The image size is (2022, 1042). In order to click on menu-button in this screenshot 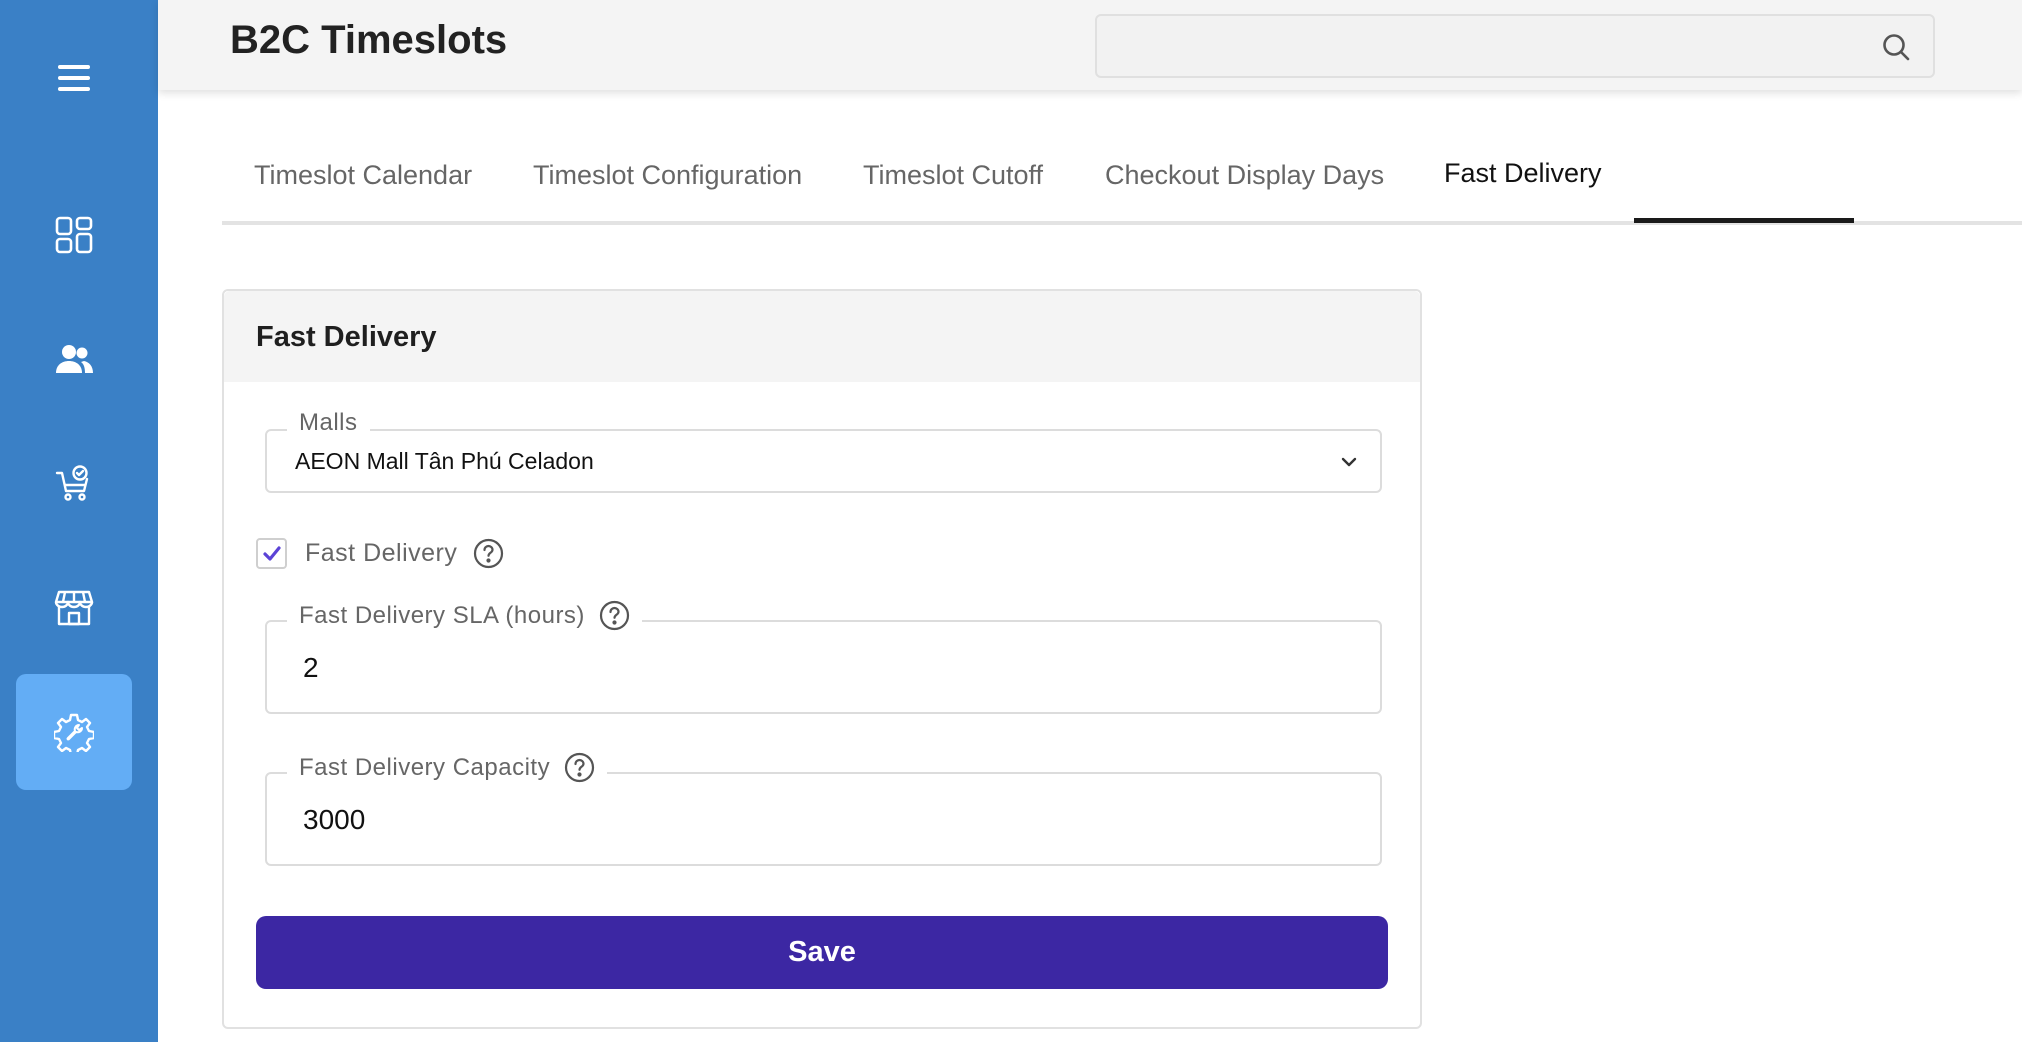, I will do `click(74, 78)`.